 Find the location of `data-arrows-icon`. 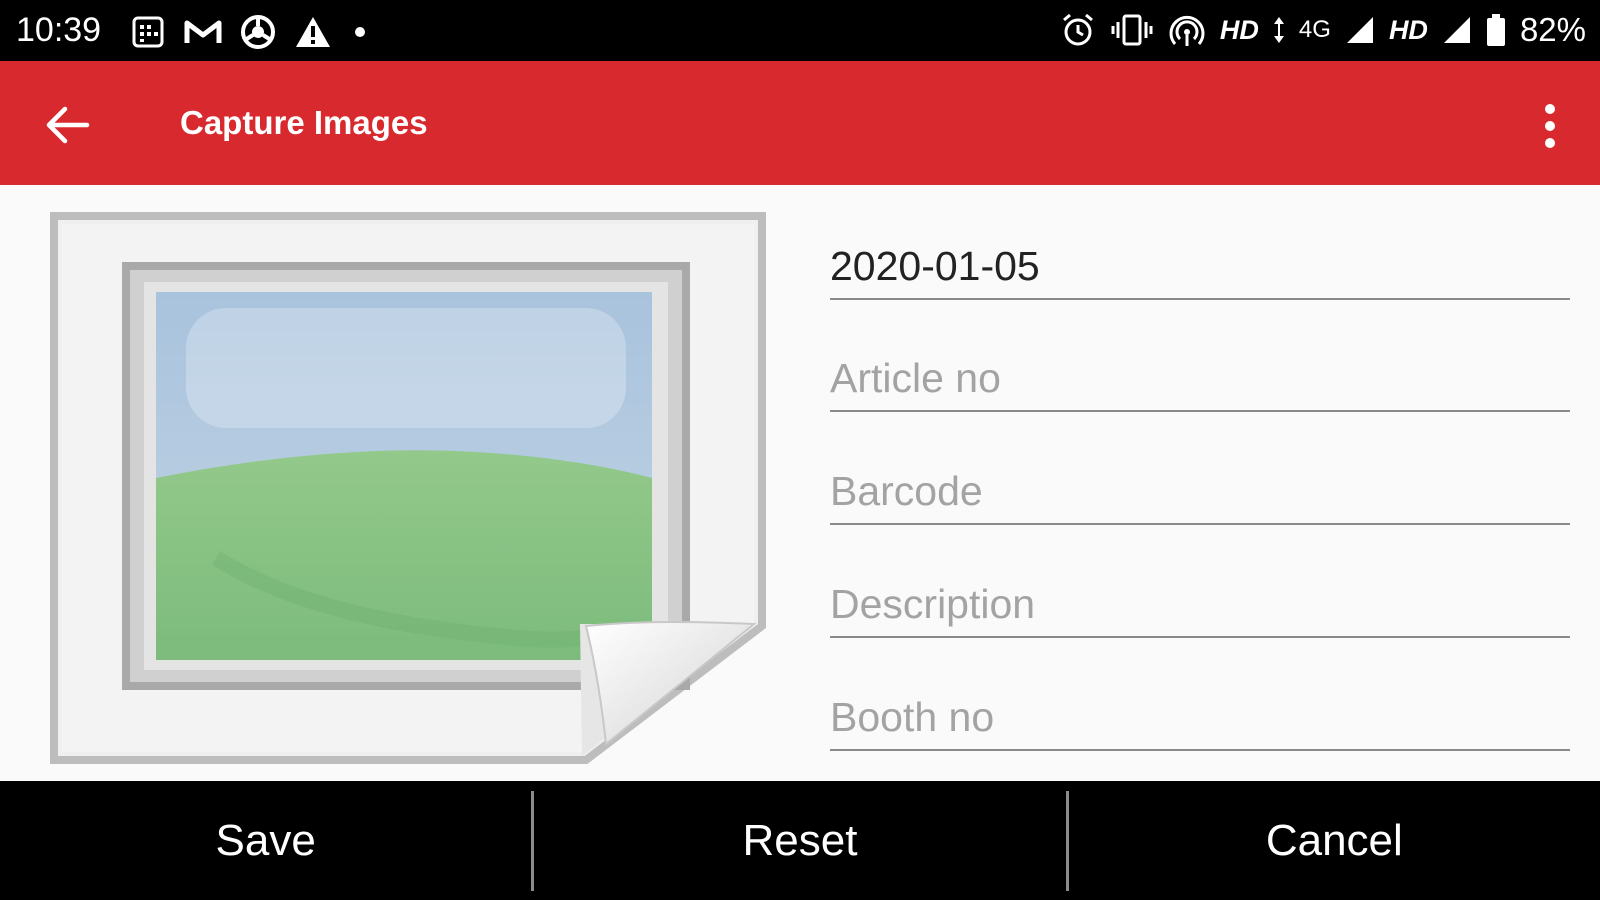

data-arrows-icon is located at coordinates (1279, 30).